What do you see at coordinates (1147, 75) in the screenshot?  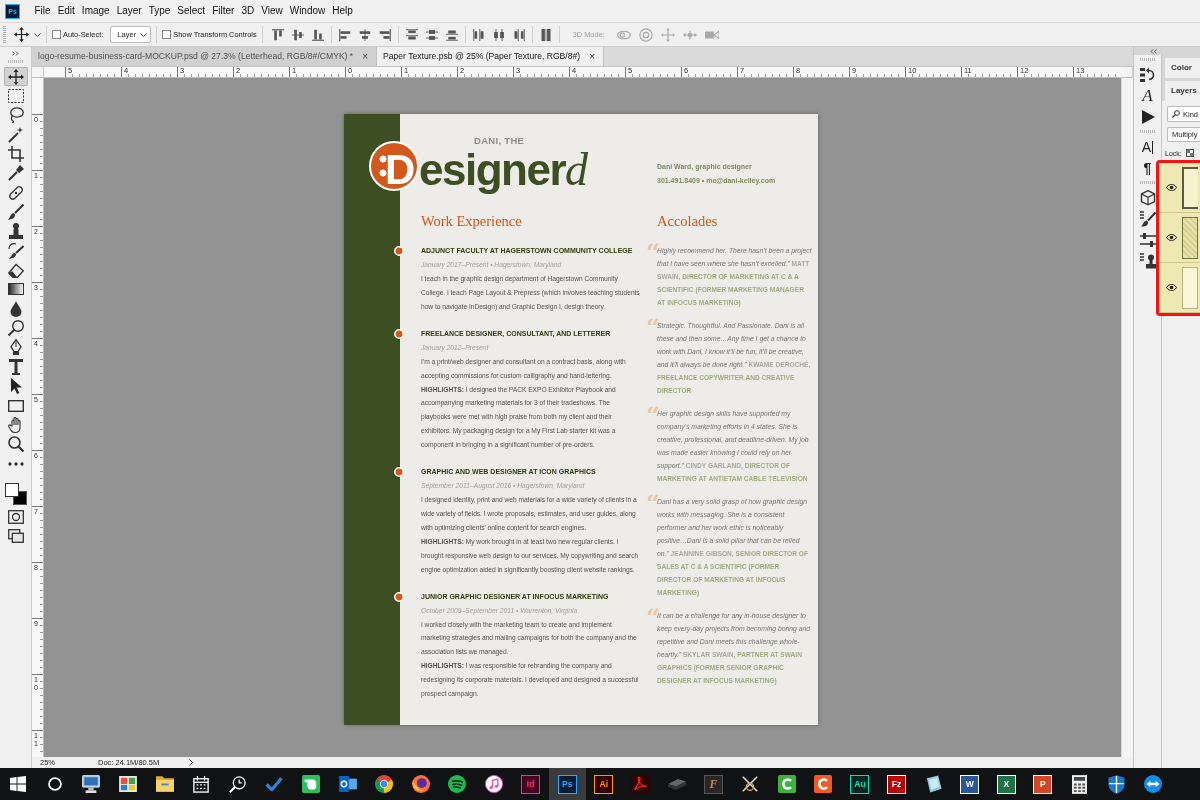 I see `undo-list-icon` at bounding box center [1147, 75].